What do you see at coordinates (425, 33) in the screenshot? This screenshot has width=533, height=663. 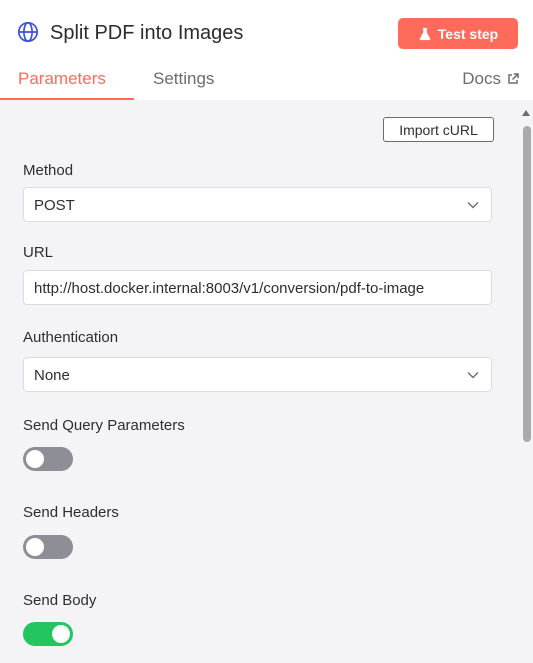 I see `flask-icon` at bounding box center [425, 33].